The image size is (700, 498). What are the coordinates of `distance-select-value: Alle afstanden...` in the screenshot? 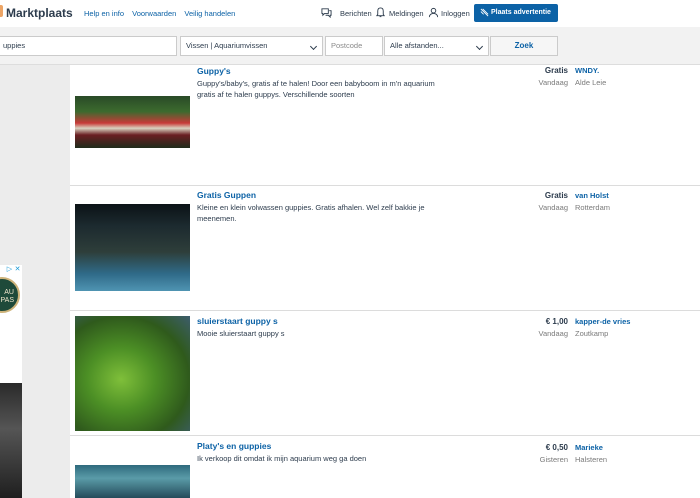 It's located at (417, 45).